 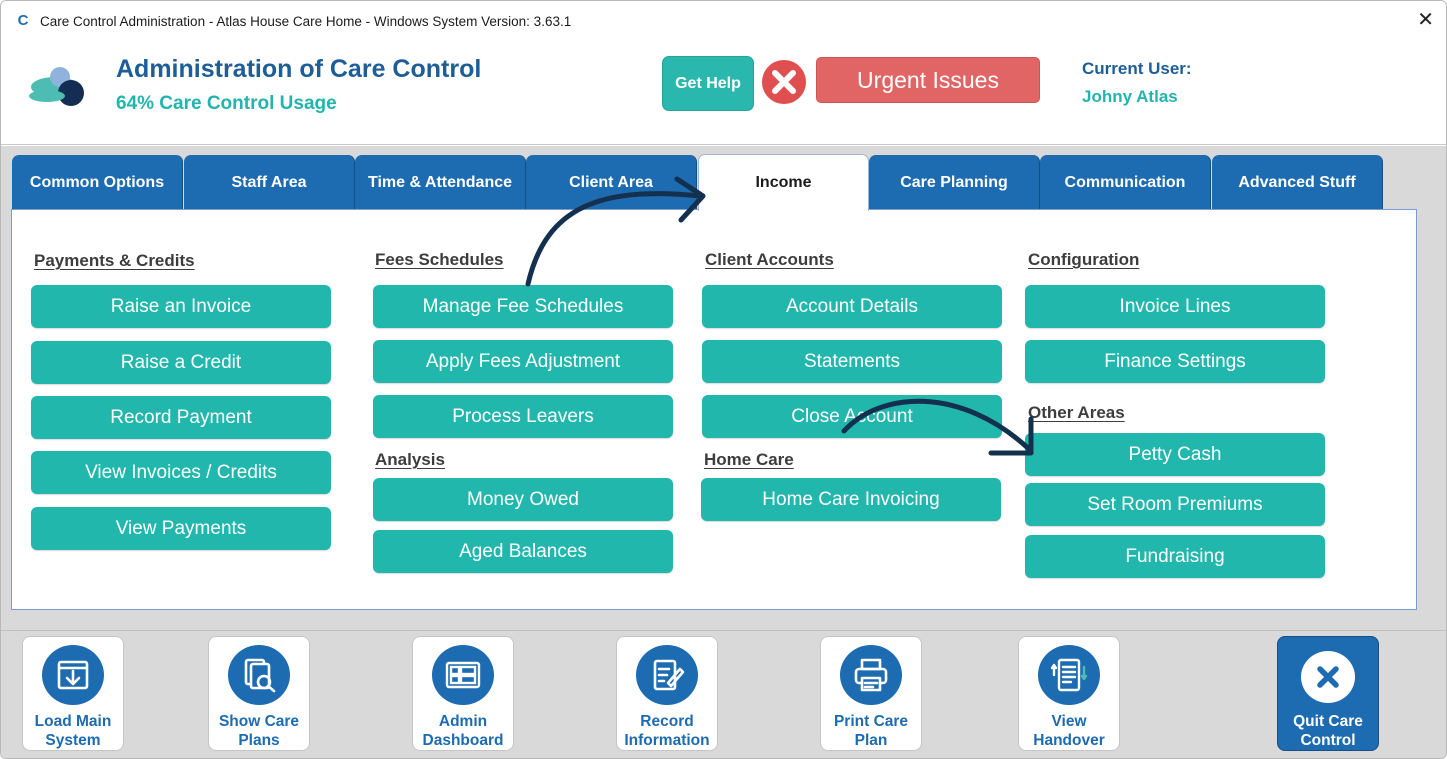 I want to click on toolbar-label-line1: Show Care, so click(x=259, y=721).